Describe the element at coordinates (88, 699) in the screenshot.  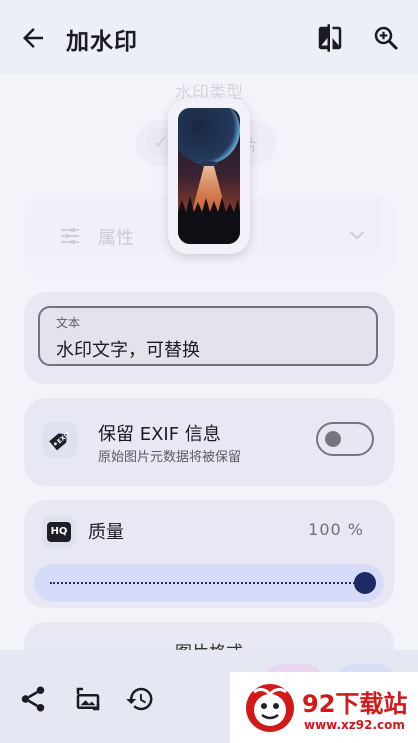
I see `image-swap-icon` at that location.